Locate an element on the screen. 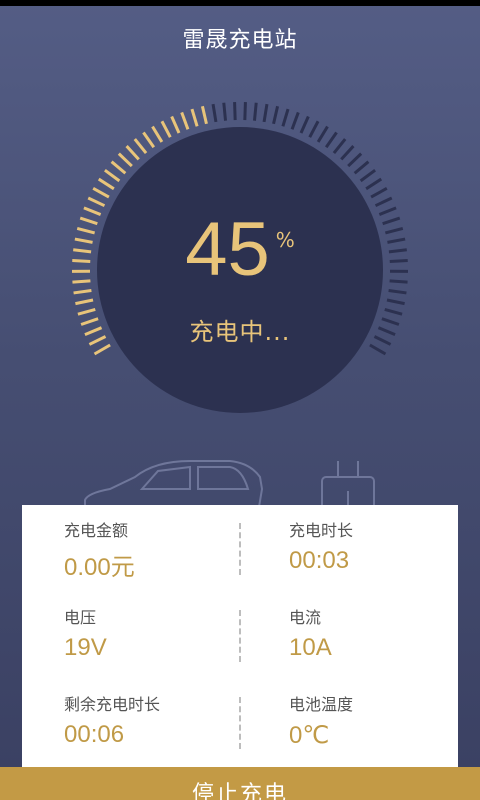 The height and width of the screenshot is (800, 480). info-row-remaining-temperature: 剩余充电时长 00:06 电池温度 0℃ is located at coordinates (240, 722).